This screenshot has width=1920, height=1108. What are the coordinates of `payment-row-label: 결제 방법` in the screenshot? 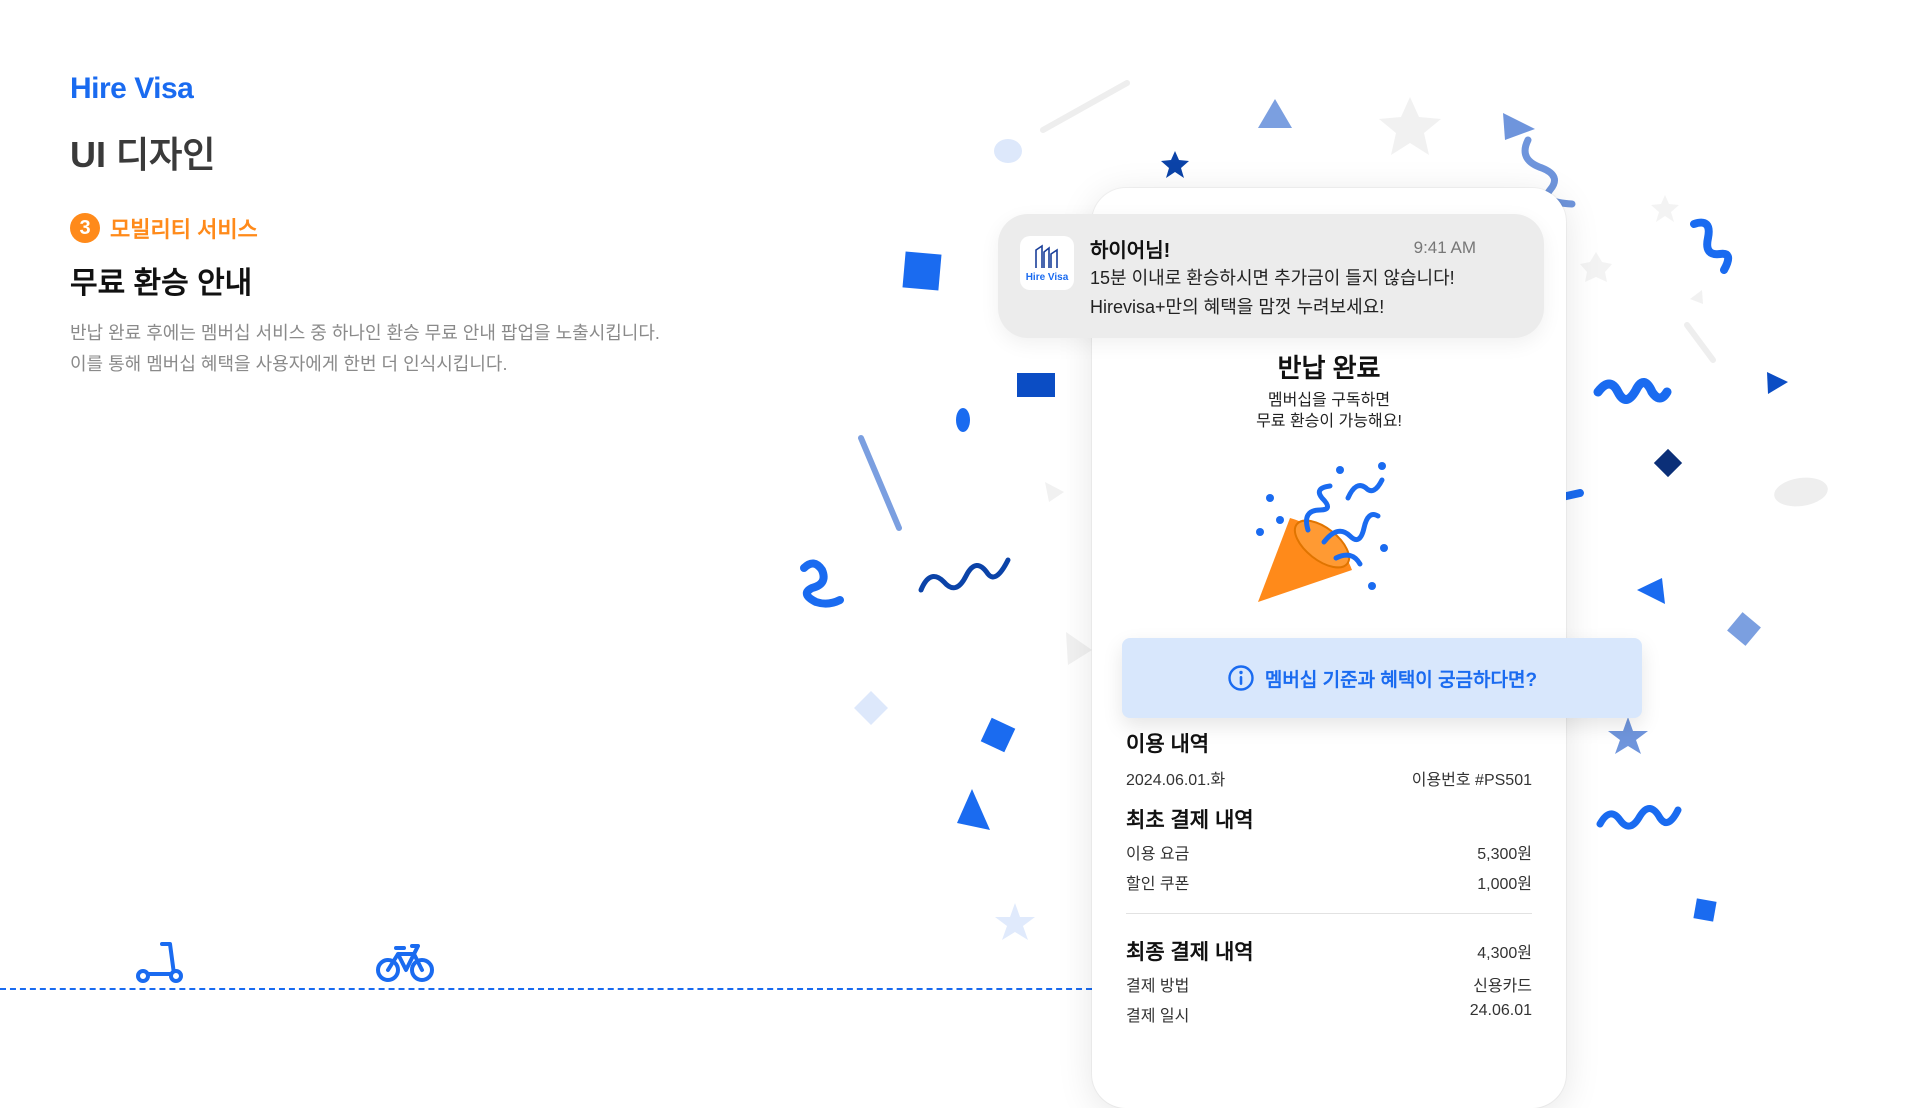 It's located at (1158, 986).